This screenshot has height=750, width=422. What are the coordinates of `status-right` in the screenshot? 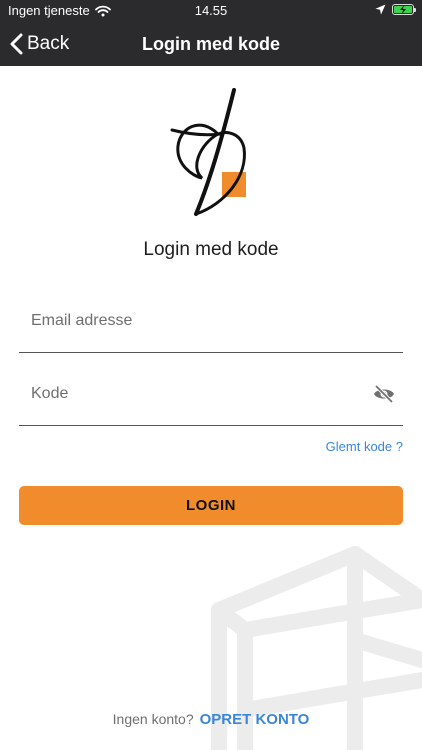 It's located at (395, 9).